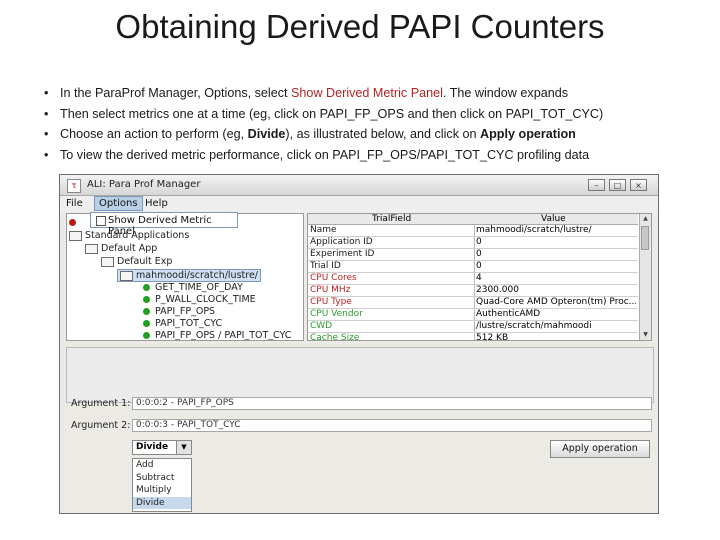  Describe the element at coordinates (341, 242) in the screenshot. I see `trial-field-cell: Application ID` at that location.